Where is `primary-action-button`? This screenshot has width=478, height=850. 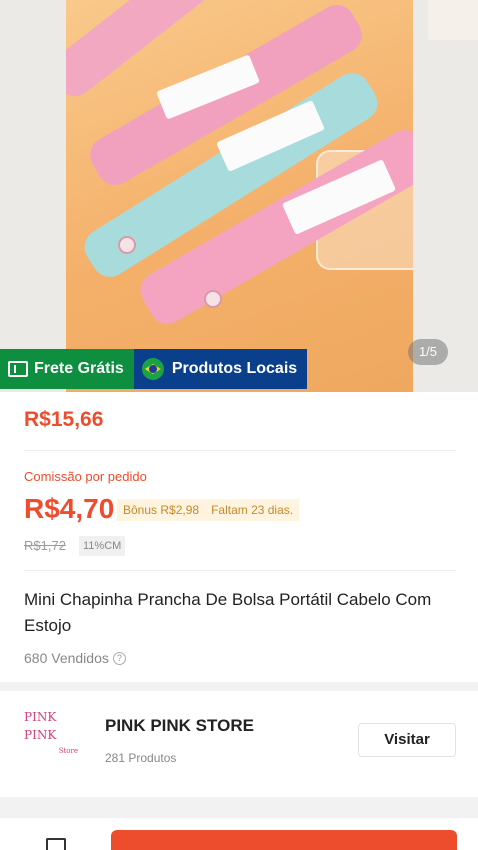
primary-action-button is located at coordinates (284, 840).